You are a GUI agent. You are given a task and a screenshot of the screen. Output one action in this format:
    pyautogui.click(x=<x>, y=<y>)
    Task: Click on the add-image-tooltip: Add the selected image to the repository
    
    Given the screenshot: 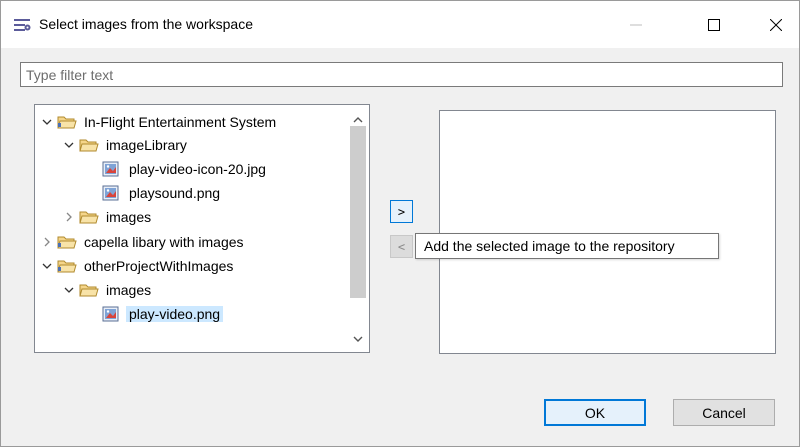 What is the action you would take?
    pyautogui.click(x=567, y=246)
    